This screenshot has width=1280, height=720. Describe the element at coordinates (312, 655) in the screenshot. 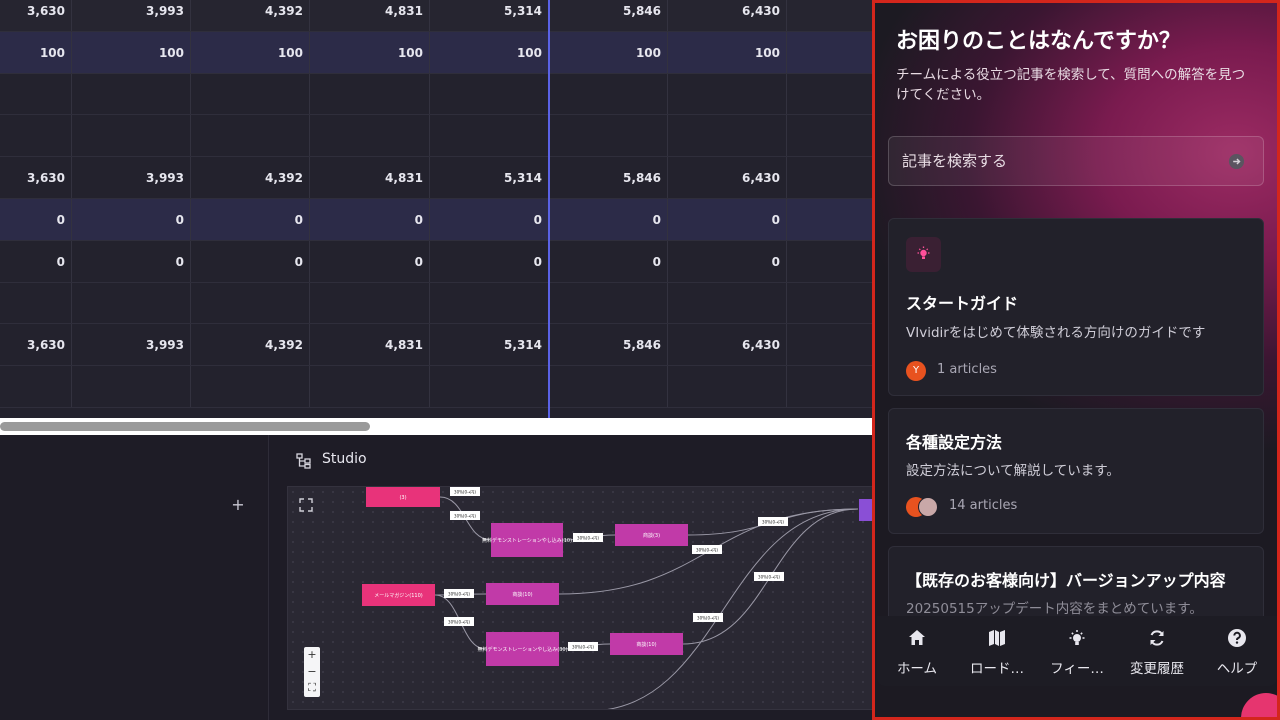

I see `zoom-in-button: +` at that location.